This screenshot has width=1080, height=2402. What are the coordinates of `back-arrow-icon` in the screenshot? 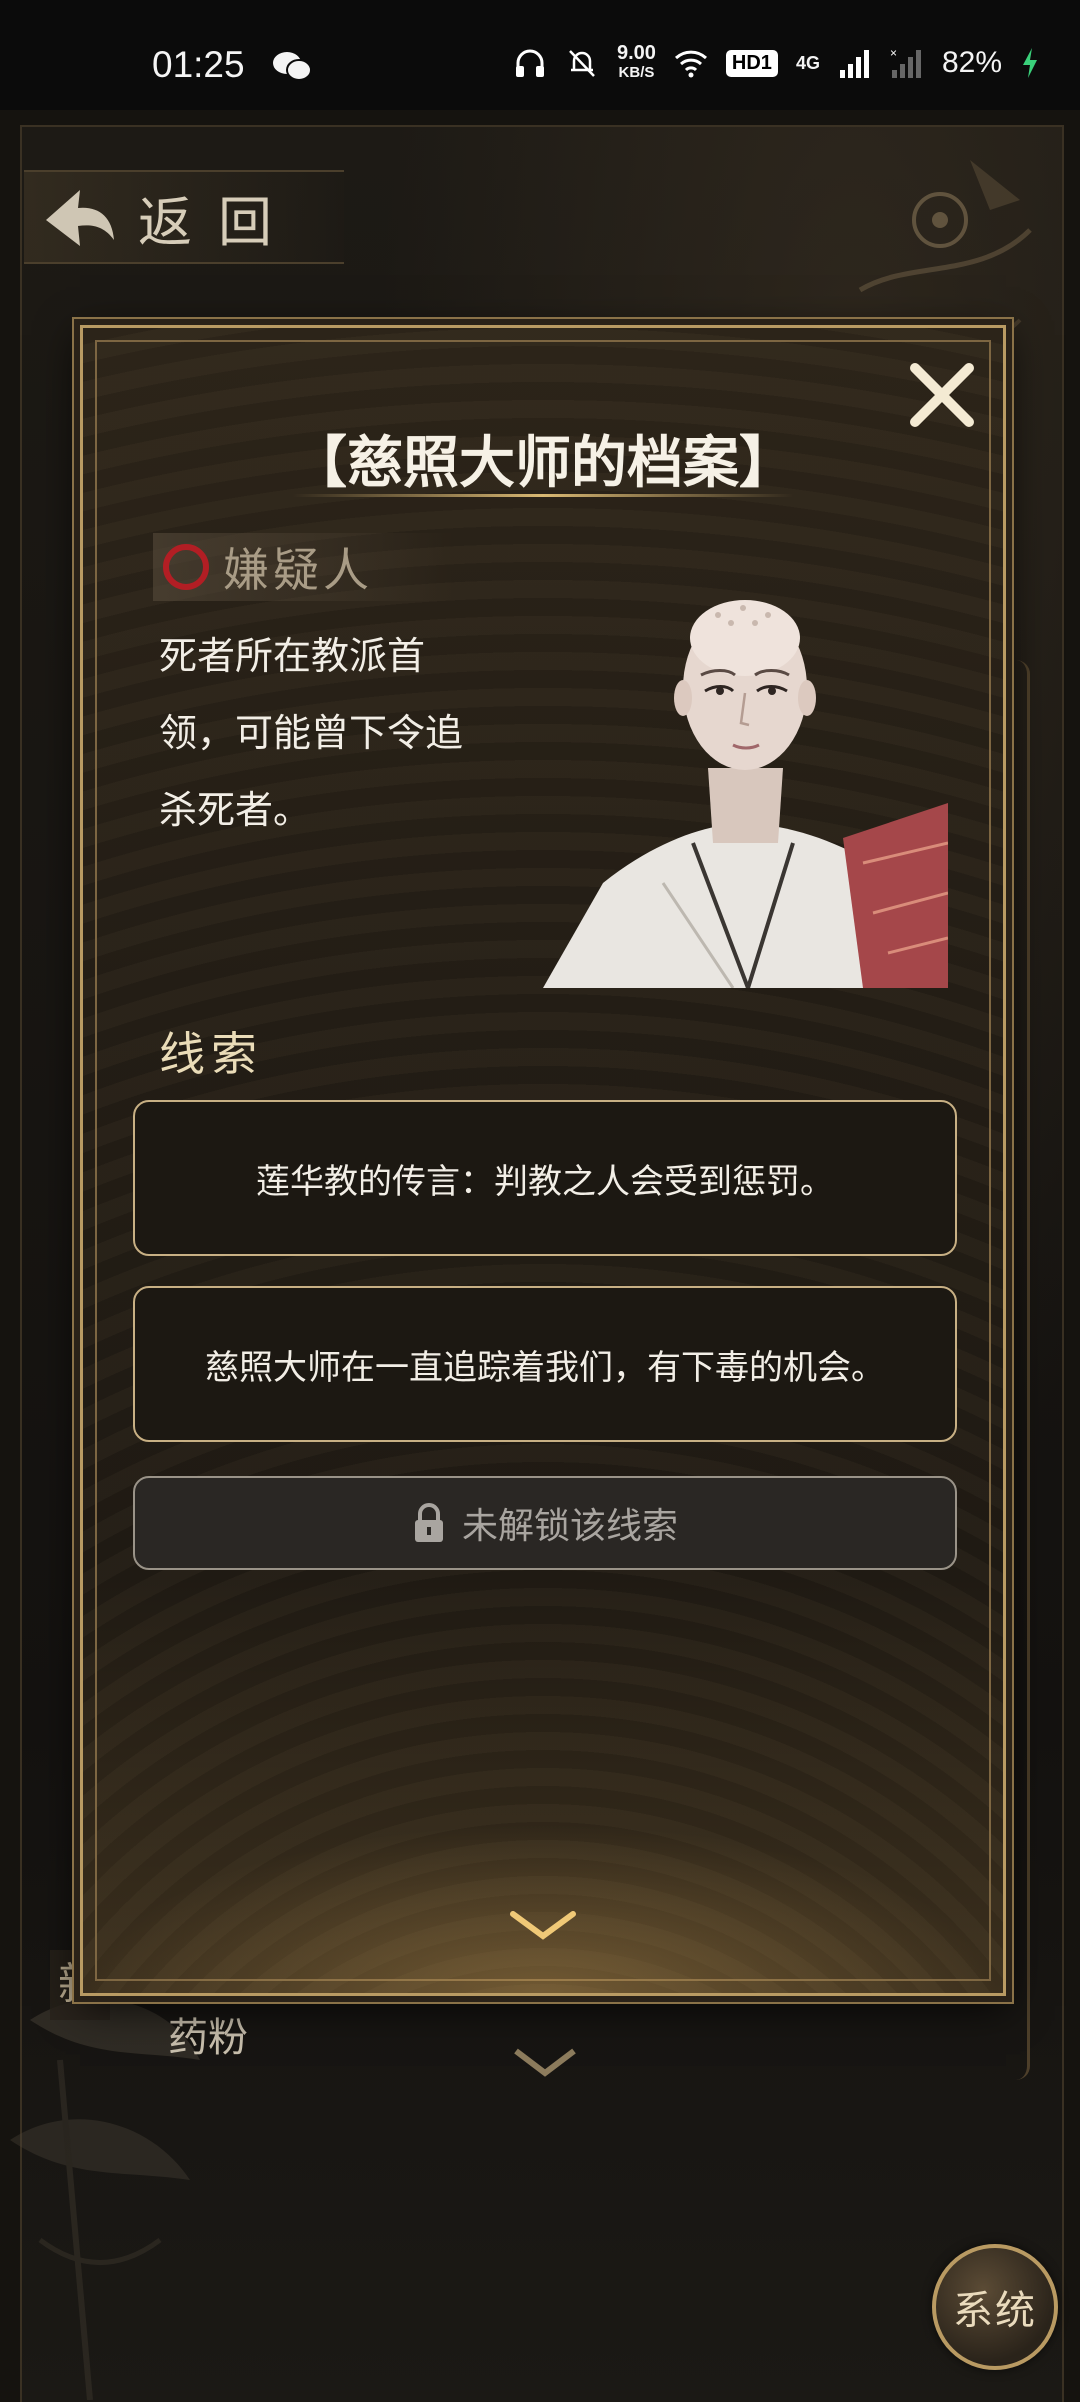 It's located at (80, 218).